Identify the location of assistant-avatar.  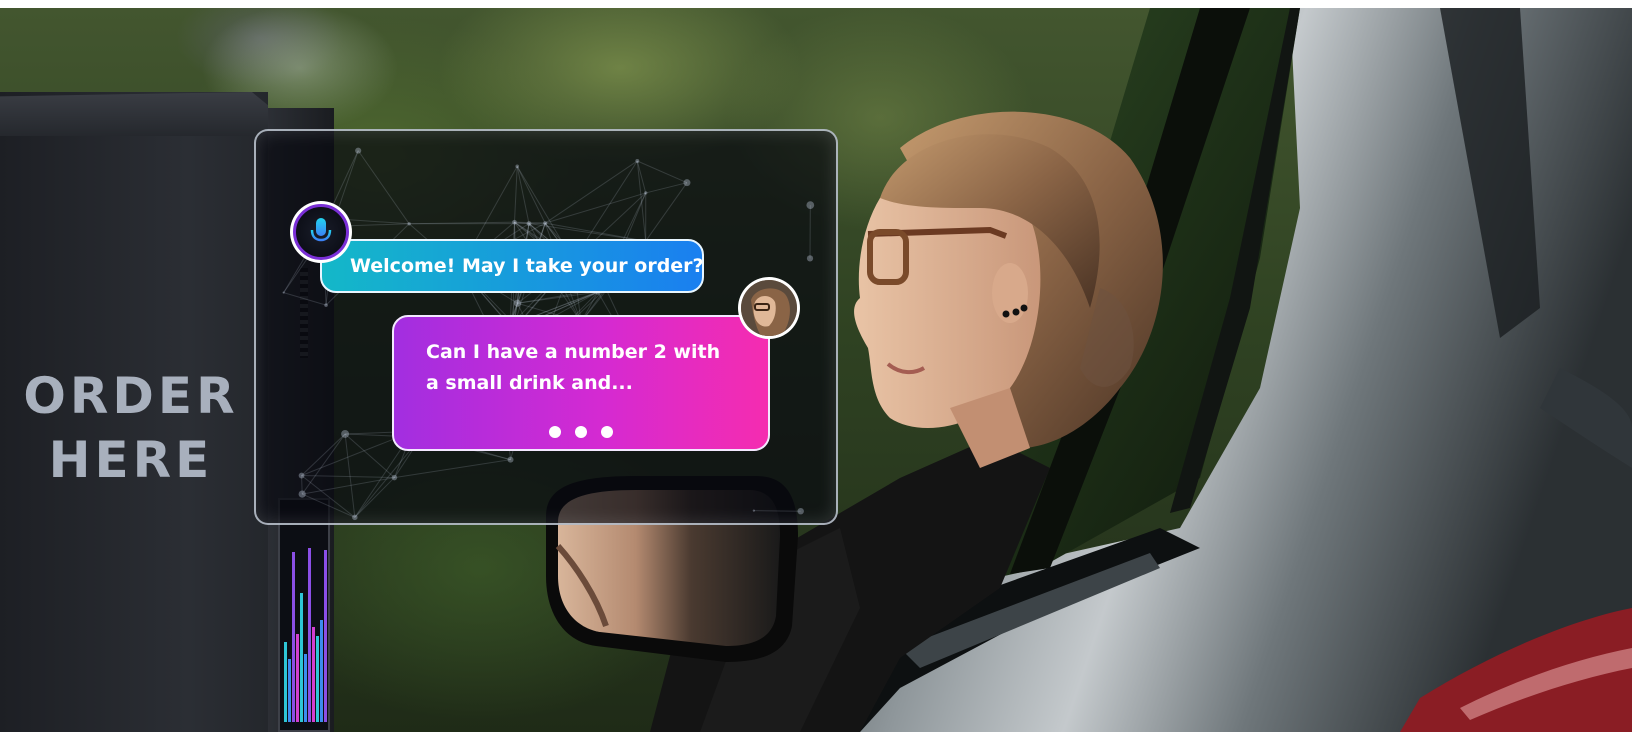
(321, 232).